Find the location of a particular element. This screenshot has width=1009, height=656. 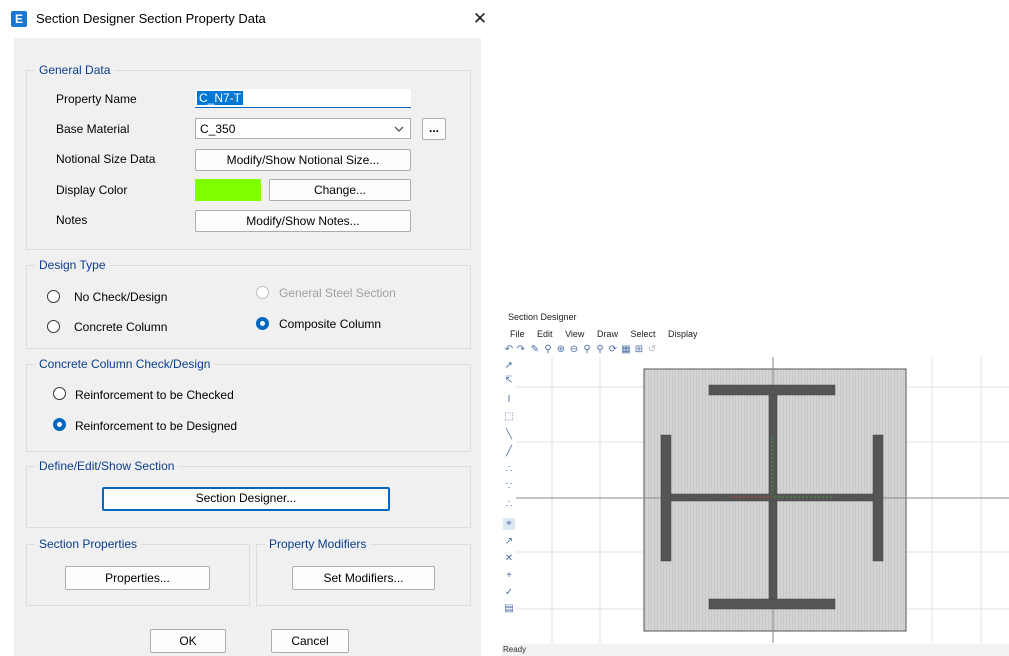

design-type-group: Design Type is located at coordinates (248, 303).